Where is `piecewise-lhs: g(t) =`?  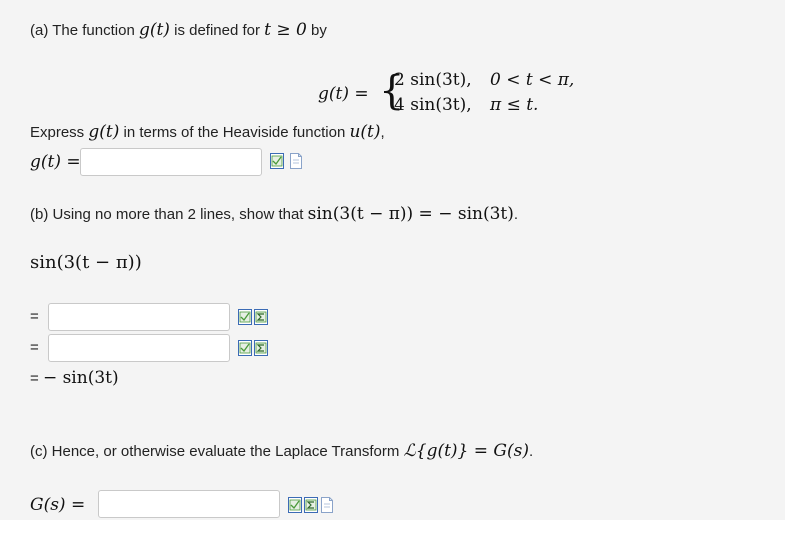
piecewise-lhs: g(t) = is located at coordinates (343, 94).